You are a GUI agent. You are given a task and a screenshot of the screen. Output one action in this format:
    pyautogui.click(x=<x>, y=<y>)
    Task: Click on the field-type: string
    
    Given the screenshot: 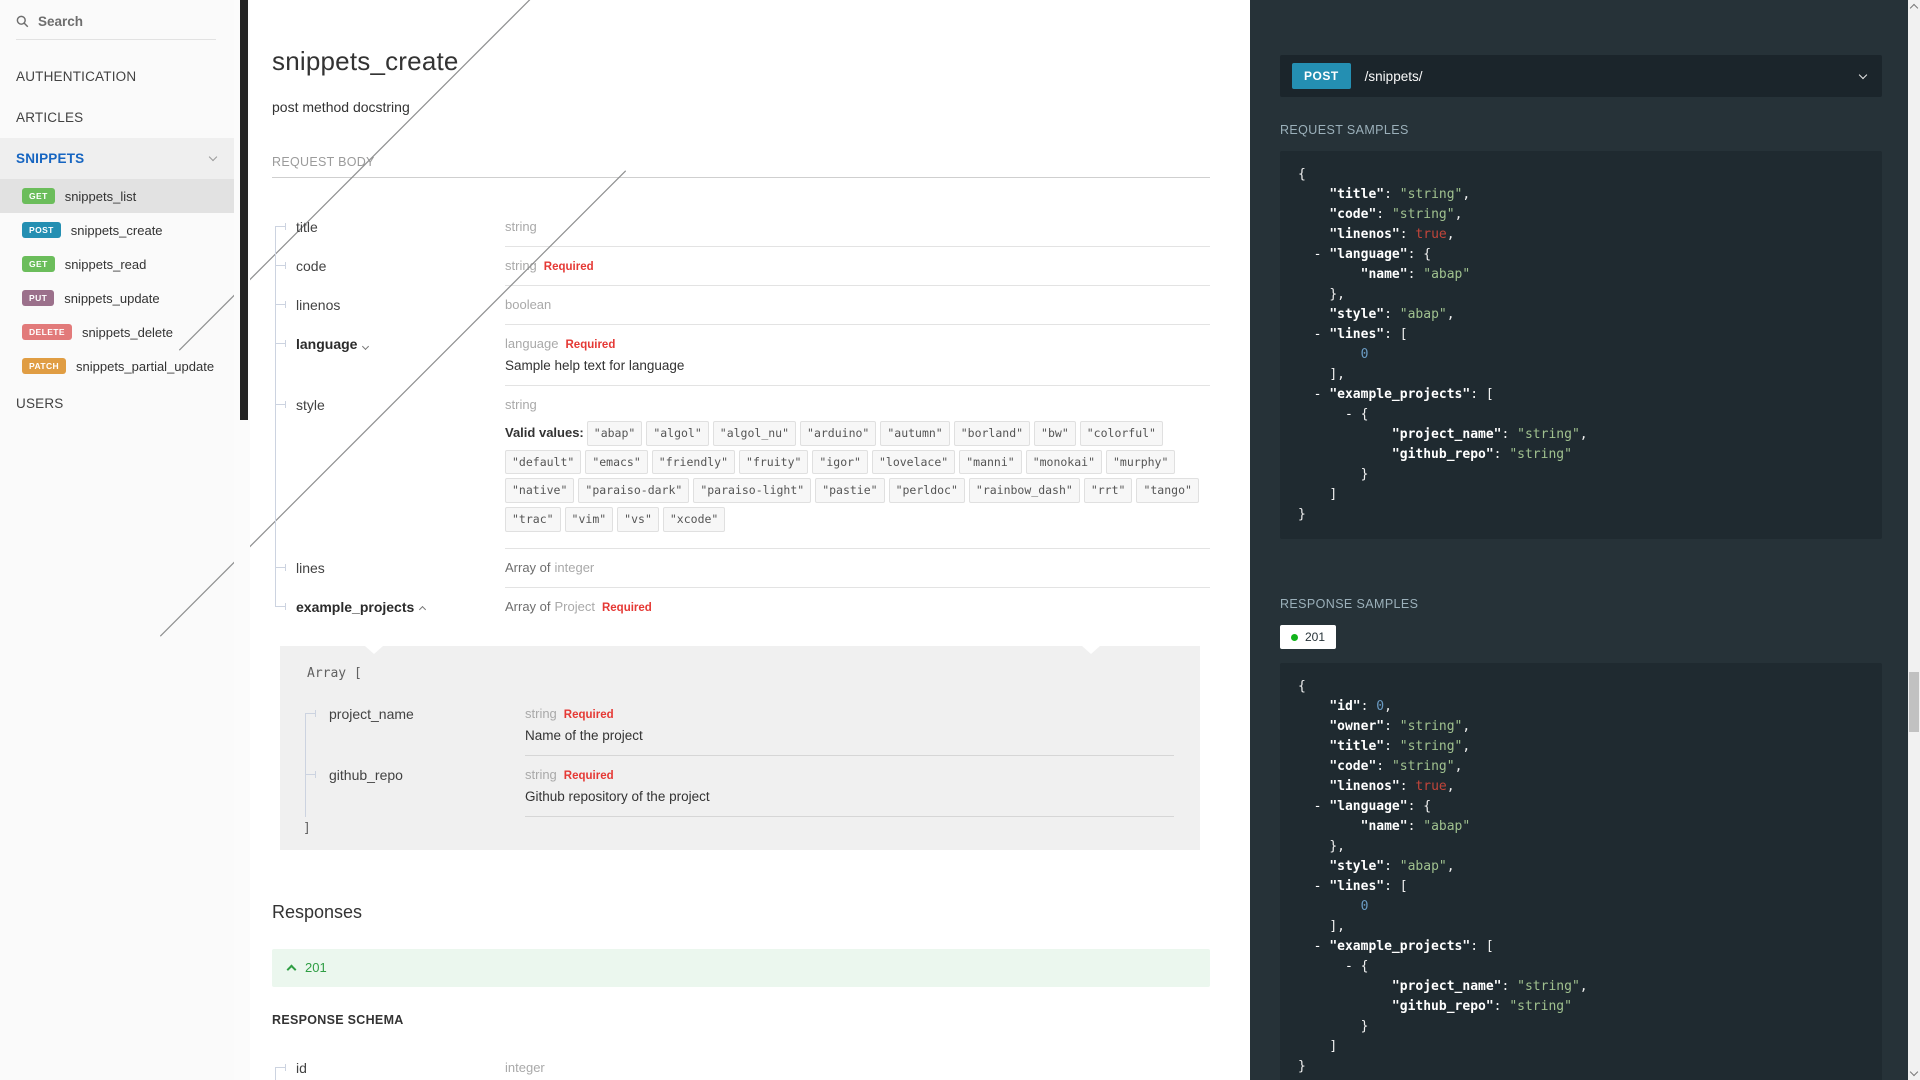 What is the action you would take?
    pyautogui.click(x=521, y=404)
    